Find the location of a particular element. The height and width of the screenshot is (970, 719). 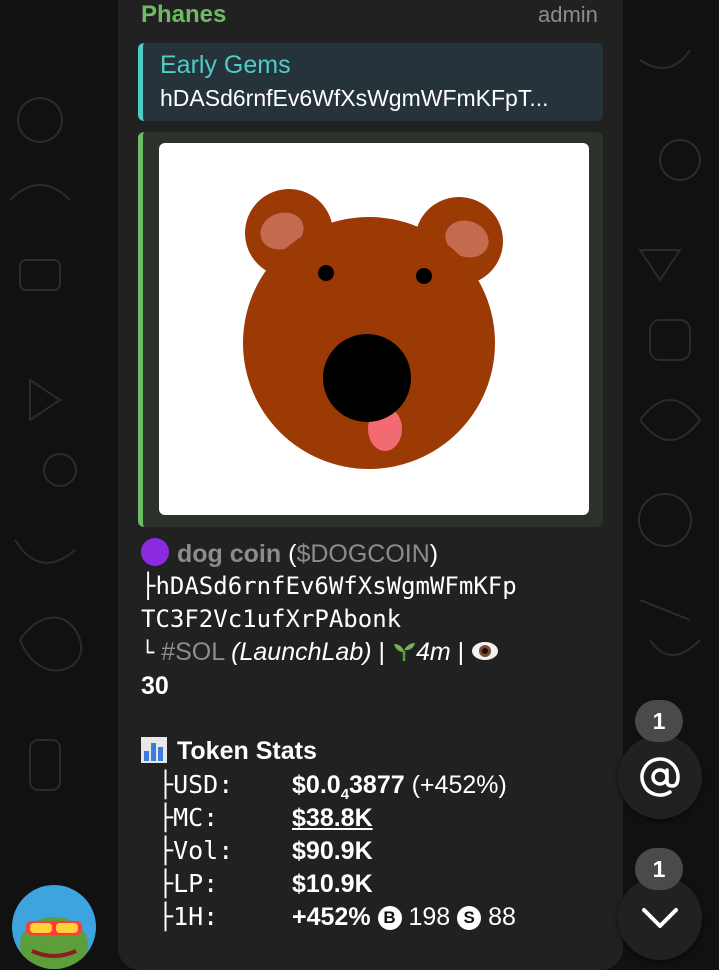

mentions-button is located at coordinates (660, 777).